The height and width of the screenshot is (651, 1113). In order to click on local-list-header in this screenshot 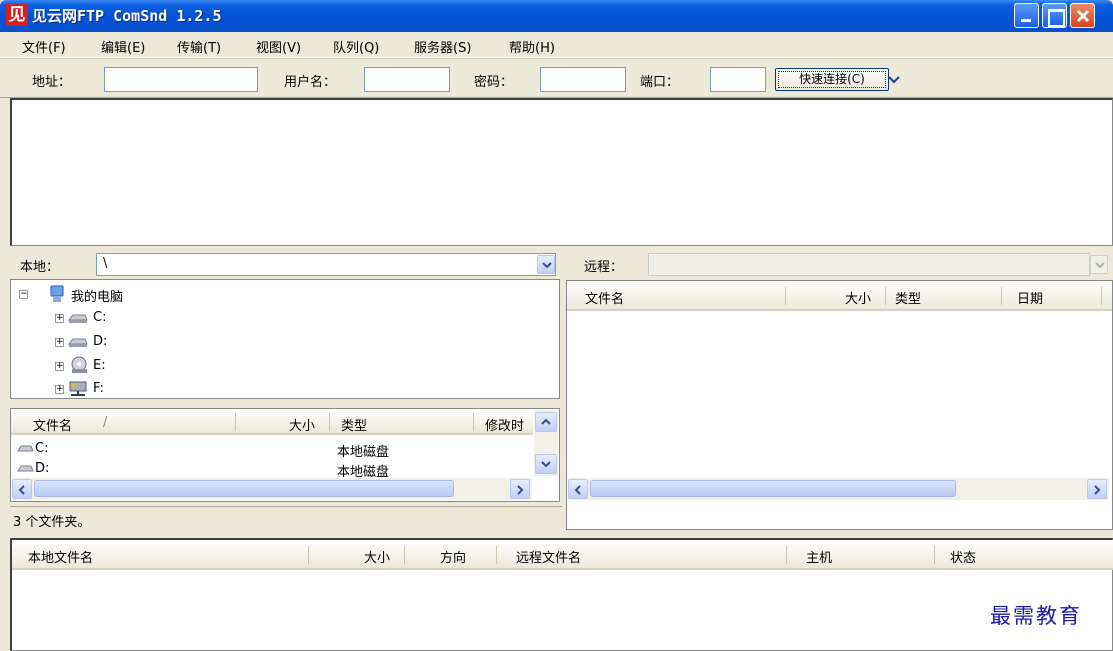, I will do `click(272, 422)`.